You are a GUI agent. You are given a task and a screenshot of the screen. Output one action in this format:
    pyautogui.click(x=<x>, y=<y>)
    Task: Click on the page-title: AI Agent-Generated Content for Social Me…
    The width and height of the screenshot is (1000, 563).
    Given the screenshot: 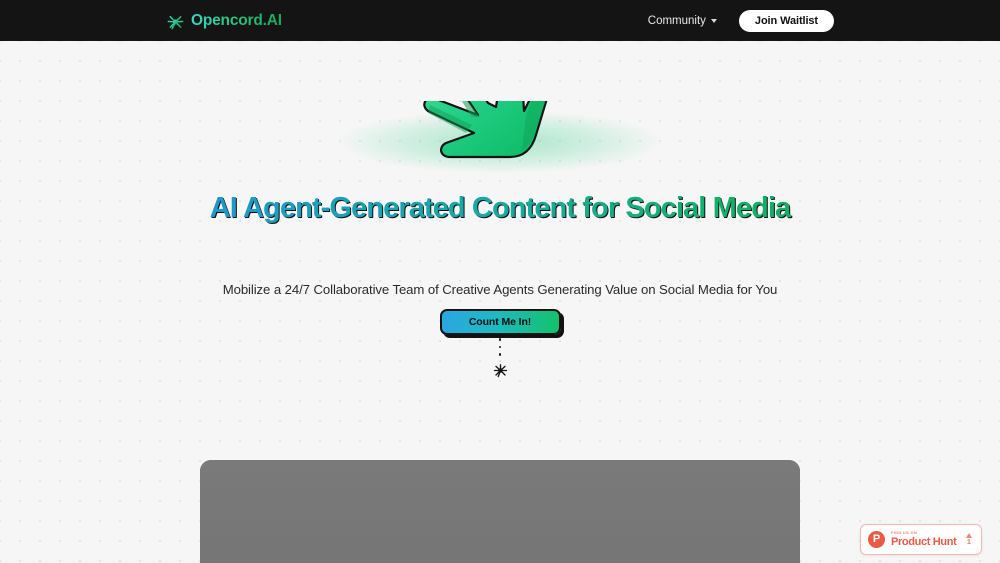 What is the action you would take?
    pyautogui.click(x=500, y=208)
    